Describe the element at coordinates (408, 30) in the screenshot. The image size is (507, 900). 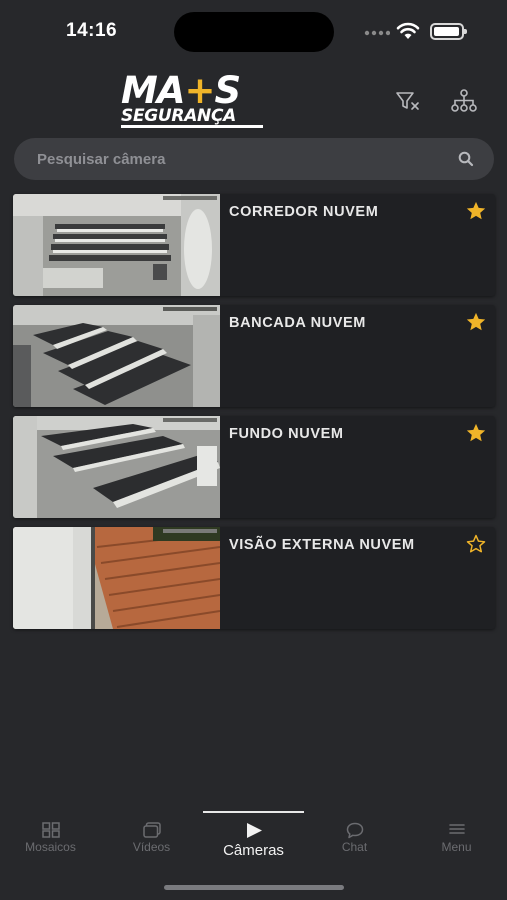
I see `wifi-icon` at that location.